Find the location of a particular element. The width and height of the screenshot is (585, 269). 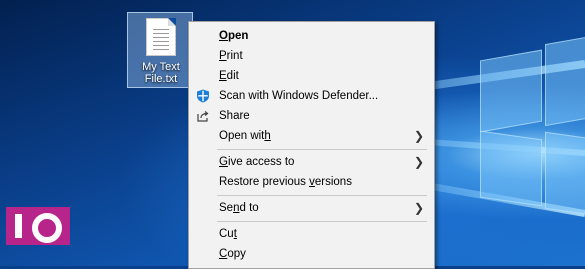

menu-item-restore-label: Restore previous versions is located at coordinates (285, 182).